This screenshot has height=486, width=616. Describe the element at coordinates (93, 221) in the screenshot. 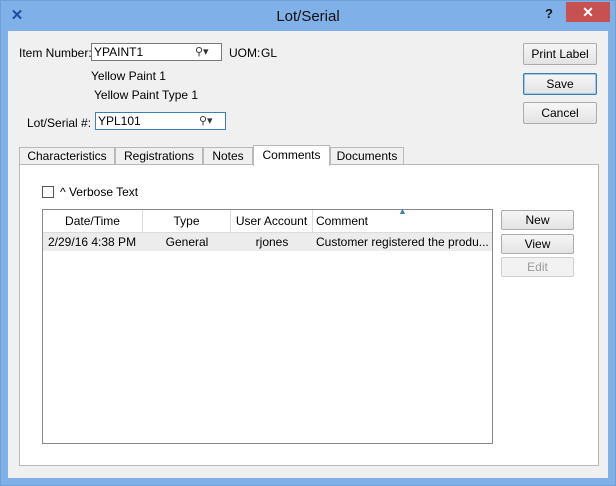

I see `column-header-datetime: Date/Time` at that location.